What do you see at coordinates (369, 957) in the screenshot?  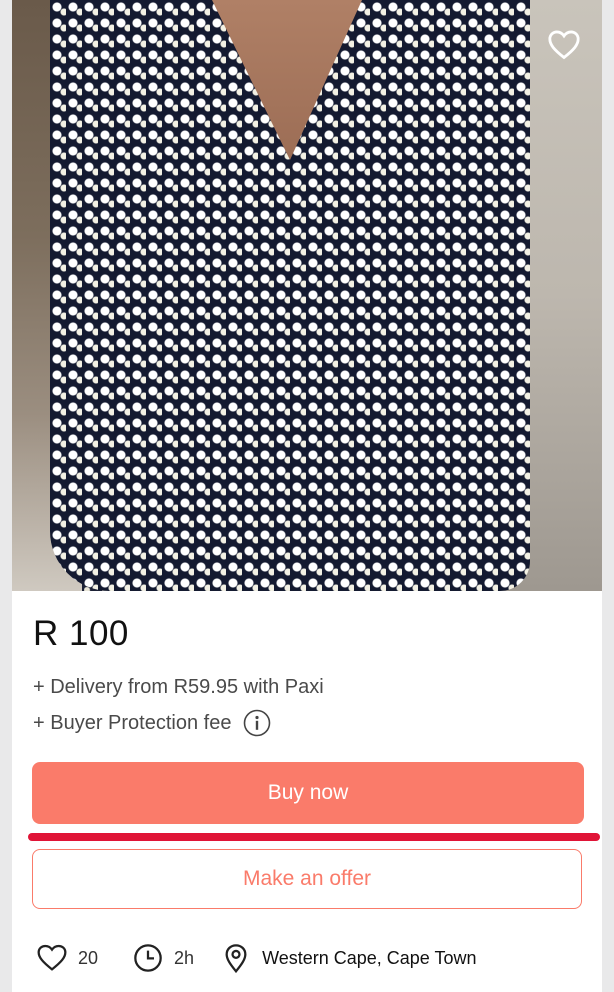 I see `location-value: Western Cape, Cape Town` at bounding box center [369, 957].